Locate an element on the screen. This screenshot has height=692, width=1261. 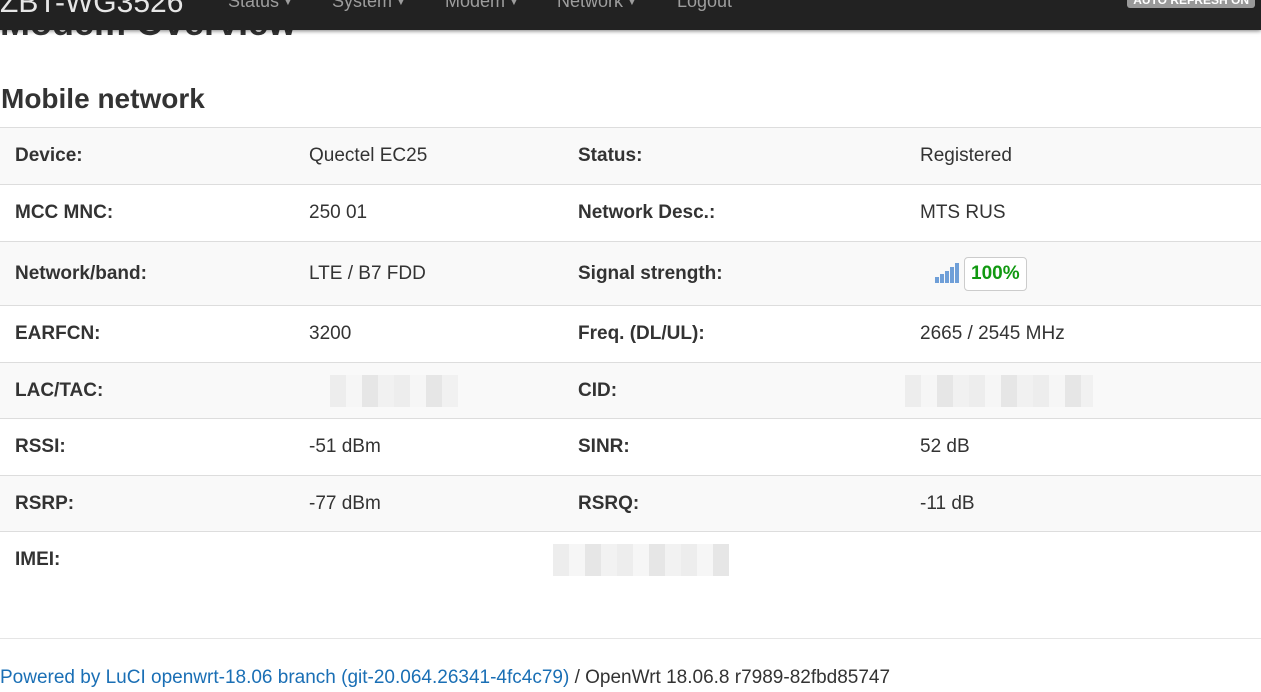
row-key: IMEI: is located at coordinates (38, 560).